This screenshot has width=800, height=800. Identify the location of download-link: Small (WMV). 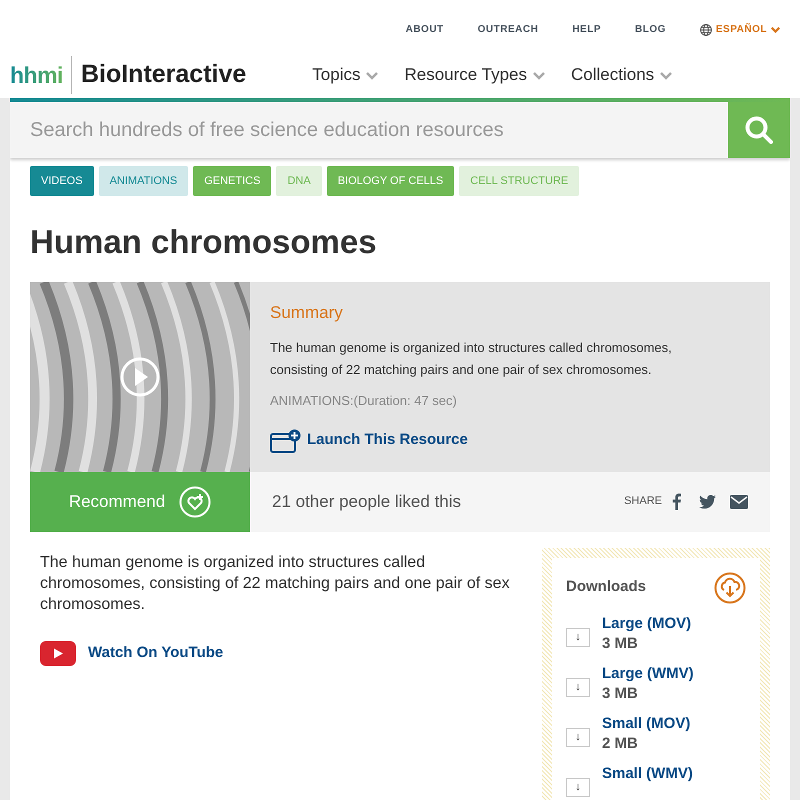
(647, 774).